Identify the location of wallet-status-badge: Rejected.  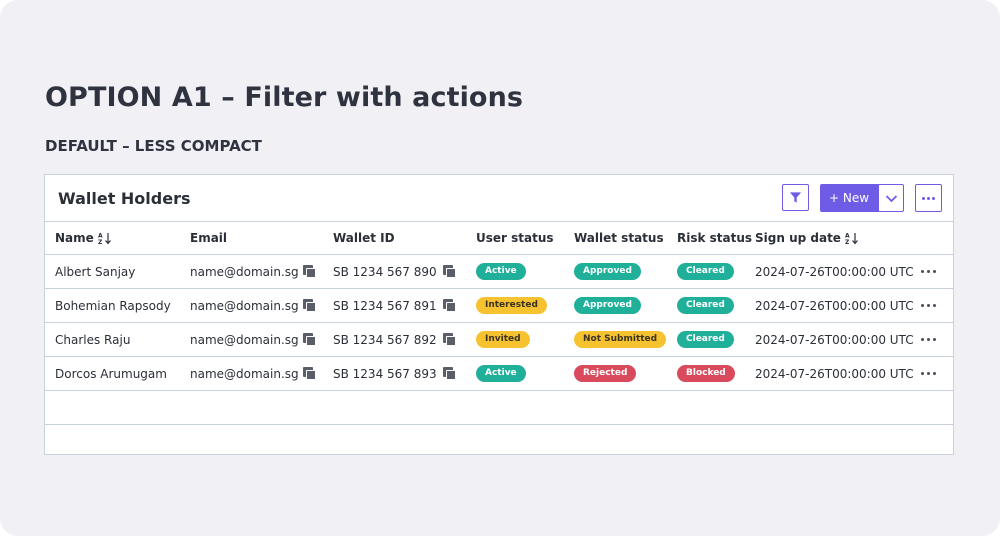
(605, 373).